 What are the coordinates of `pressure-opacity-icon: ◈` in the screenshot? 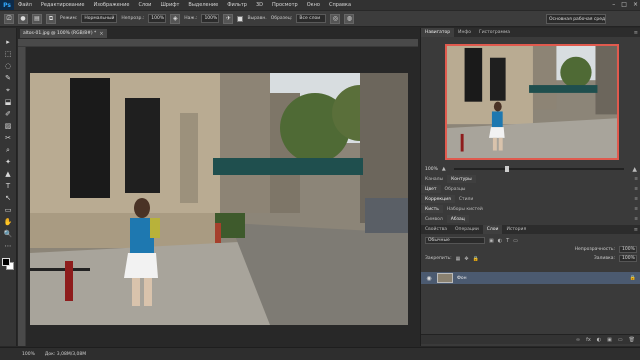 It's located at (175, 18).